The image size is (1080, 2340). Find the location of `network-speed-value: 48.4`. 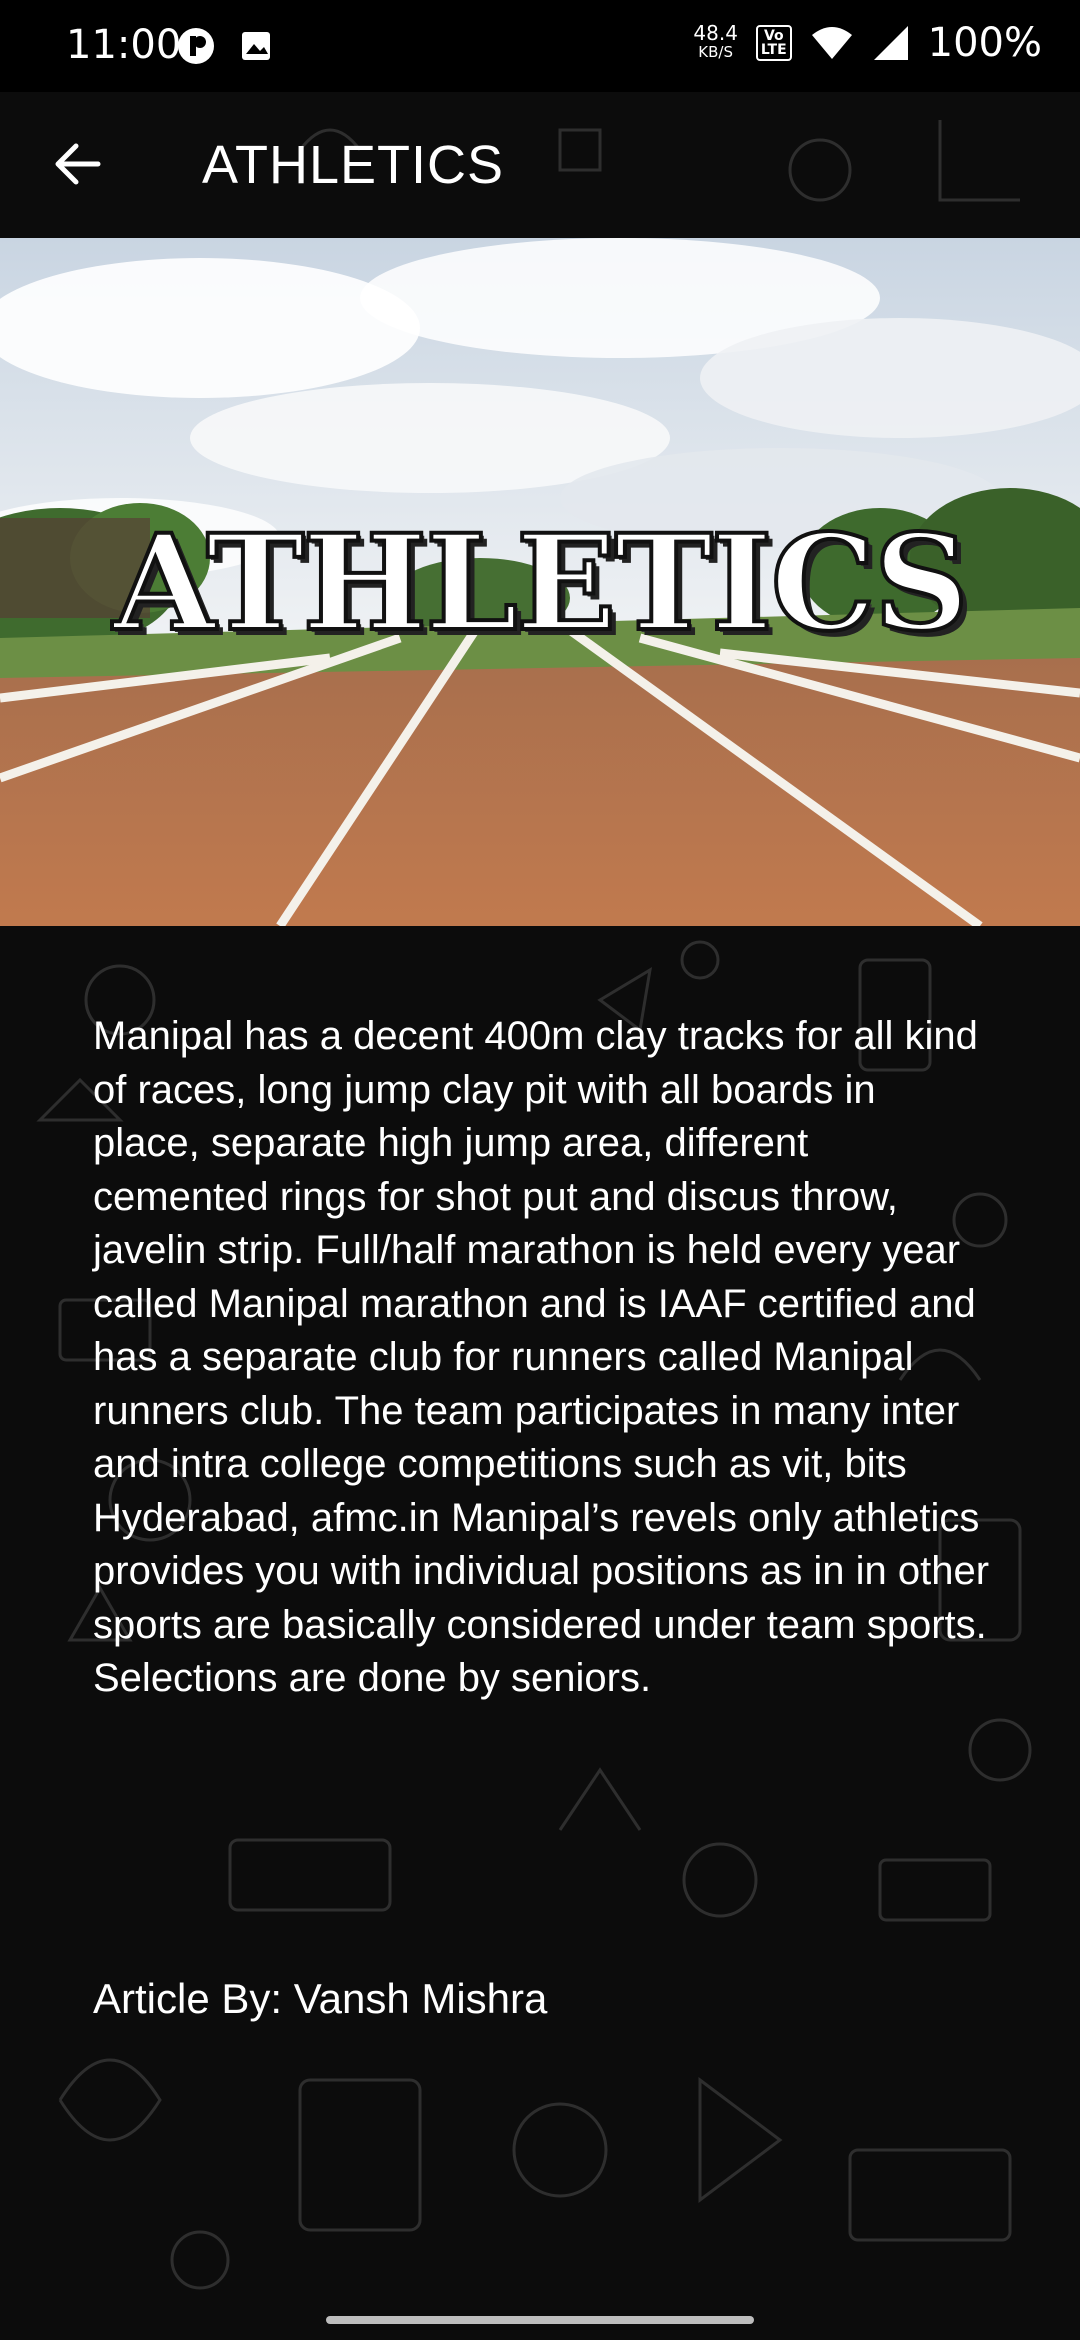

network-speed-value: 48.4 is located at coordinates (715, 33).